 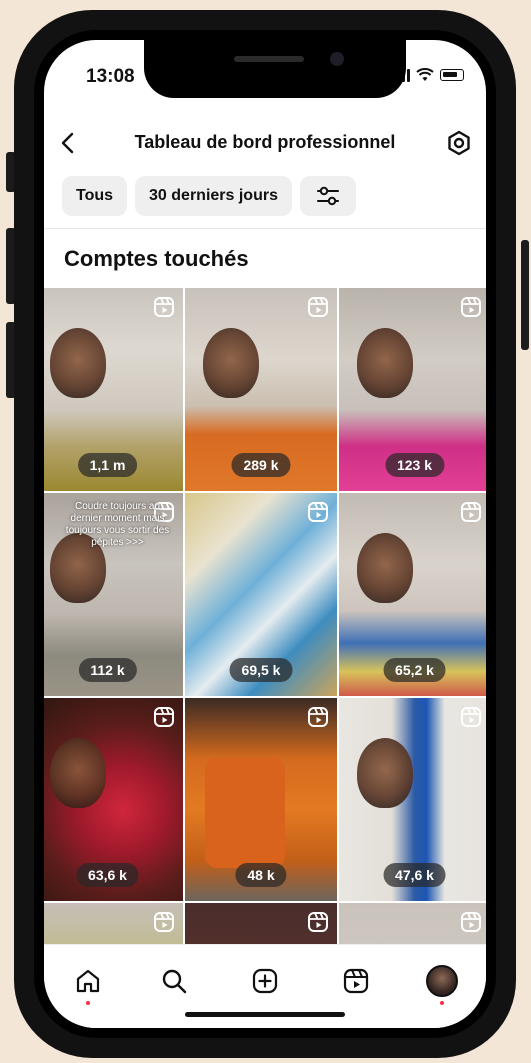 I want to click on post-tile: 47,6 k, so click(x=412, y=799).